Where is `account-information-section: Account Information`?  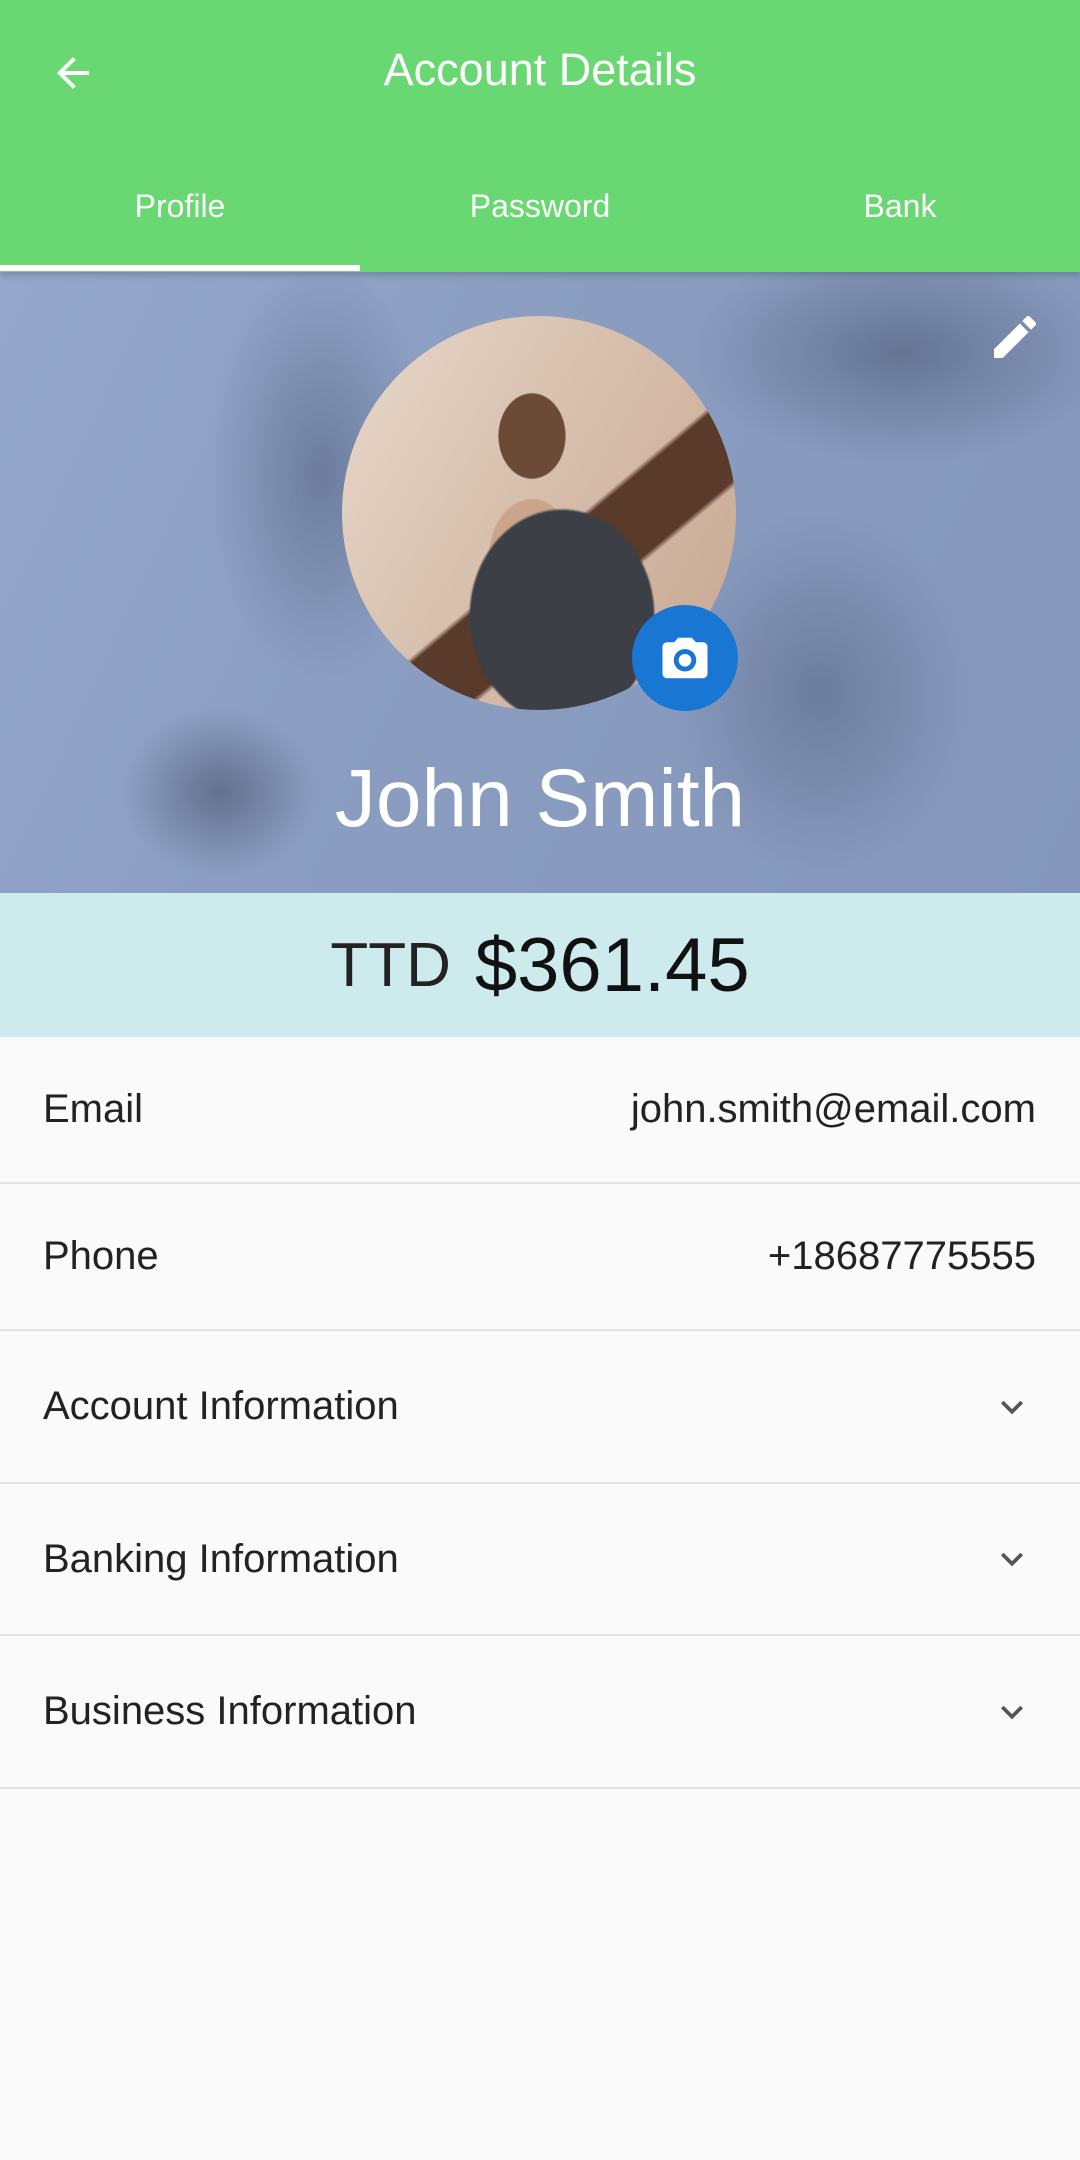 account-information-section: Account Information is located at coordinates (540, 1407).